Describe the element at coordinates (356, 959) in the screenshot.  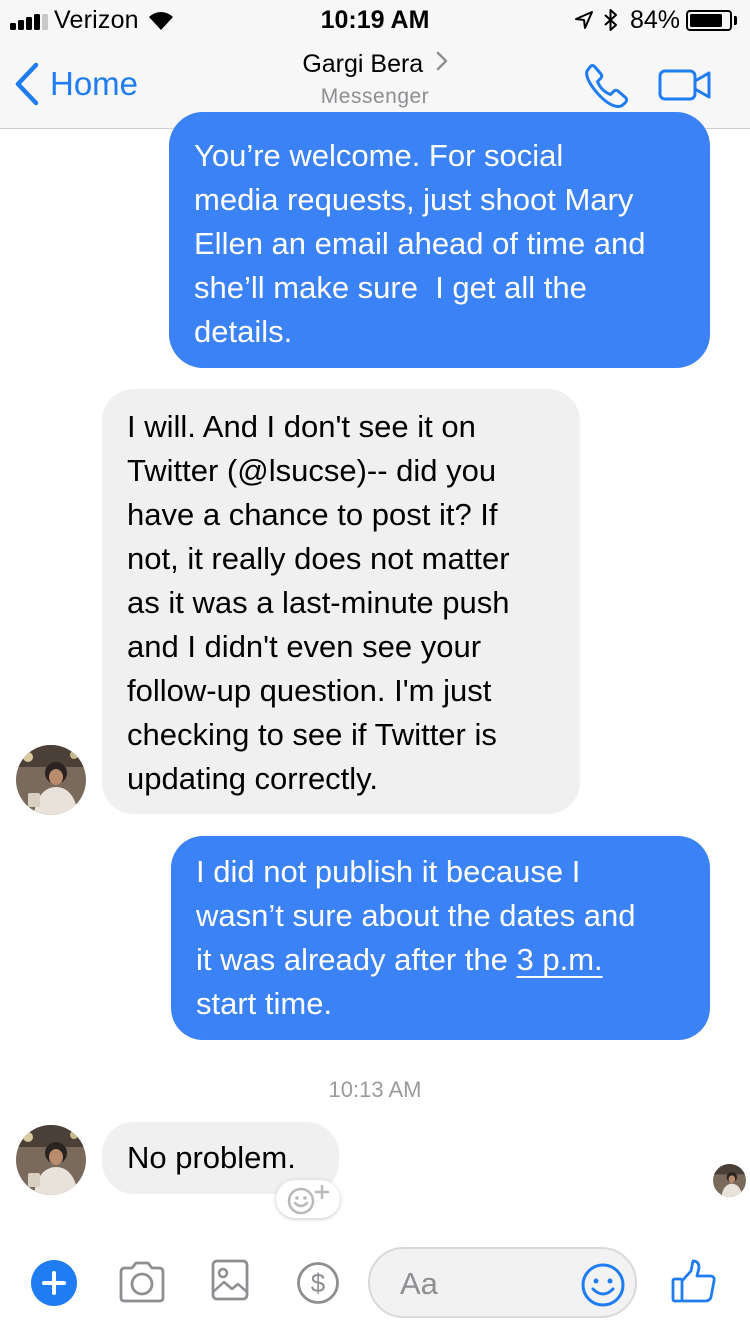
I see `message-text: it was already after the` at that location.